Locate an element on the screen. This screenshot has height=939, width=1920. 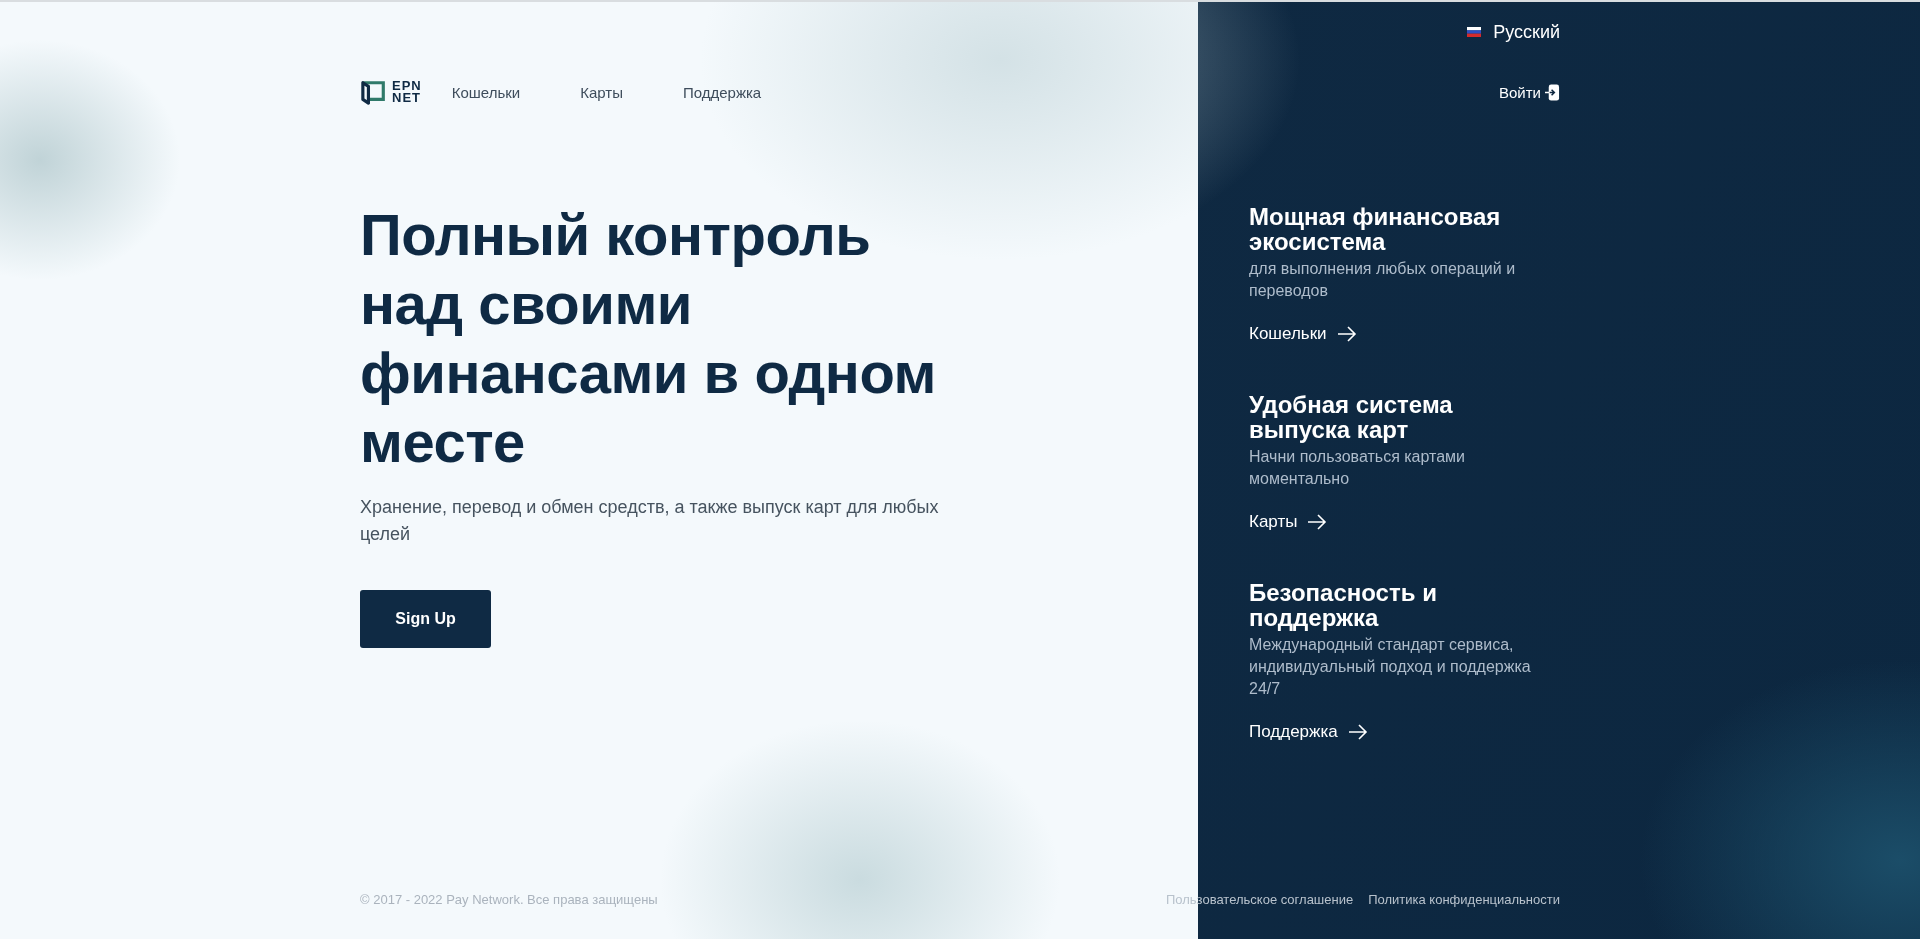
footer-link: Политика конфиденциальности is located at coordinates (1464, 899).